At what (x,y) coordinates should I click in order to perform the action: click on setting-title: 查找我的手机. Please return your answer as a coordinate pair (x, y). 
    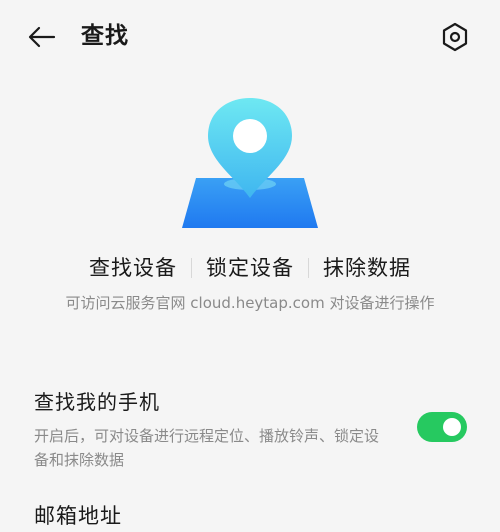
    Looking at the image, I should click on (97, 402).